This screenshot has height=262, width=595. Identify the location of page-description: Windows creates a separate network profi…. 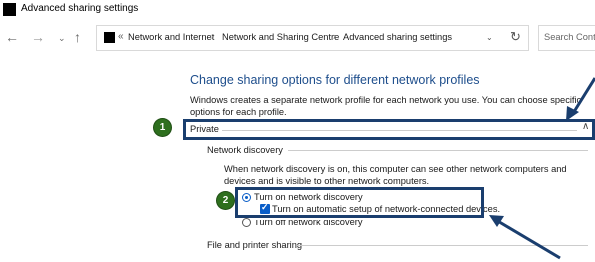
(386, 106).